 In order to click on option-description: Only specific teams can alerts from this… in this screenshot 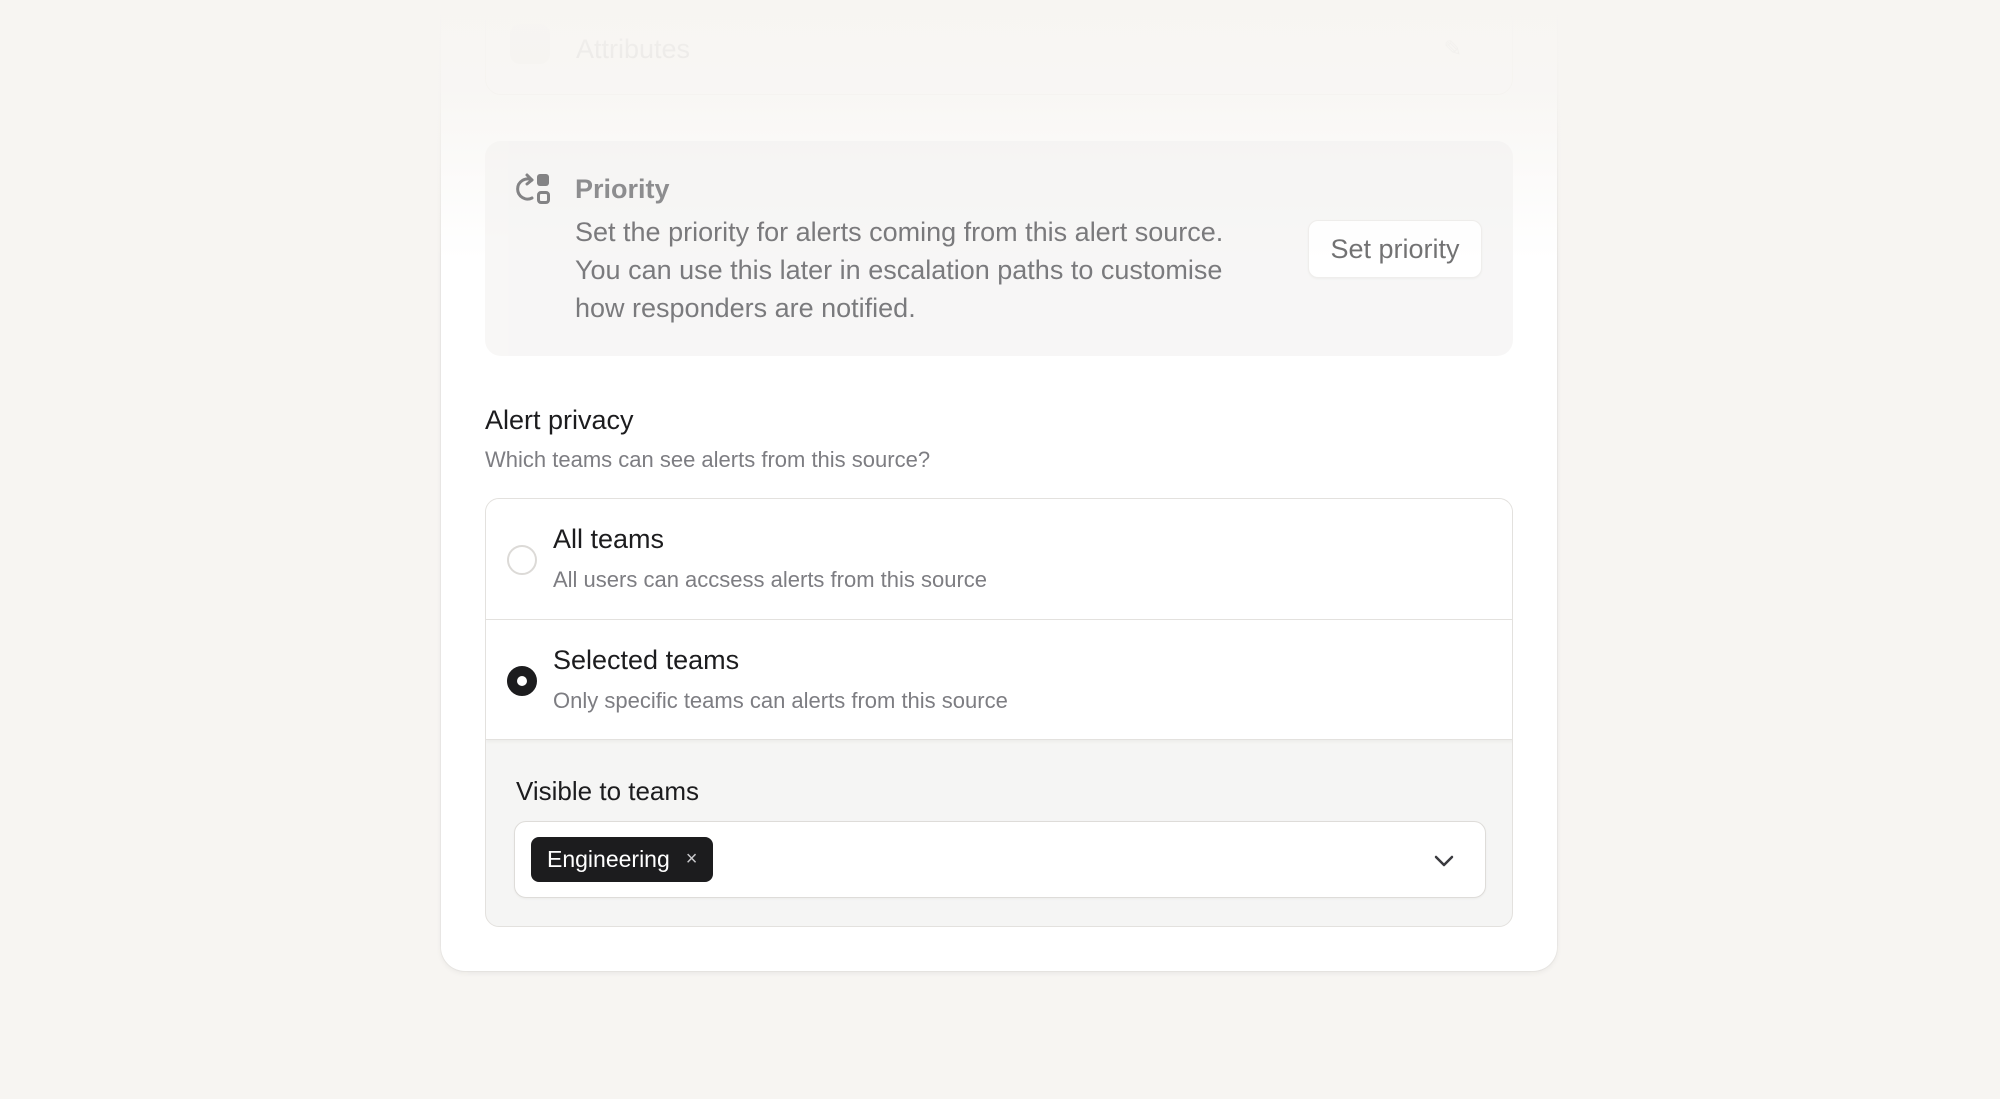, I will do `click(780, 700)`.